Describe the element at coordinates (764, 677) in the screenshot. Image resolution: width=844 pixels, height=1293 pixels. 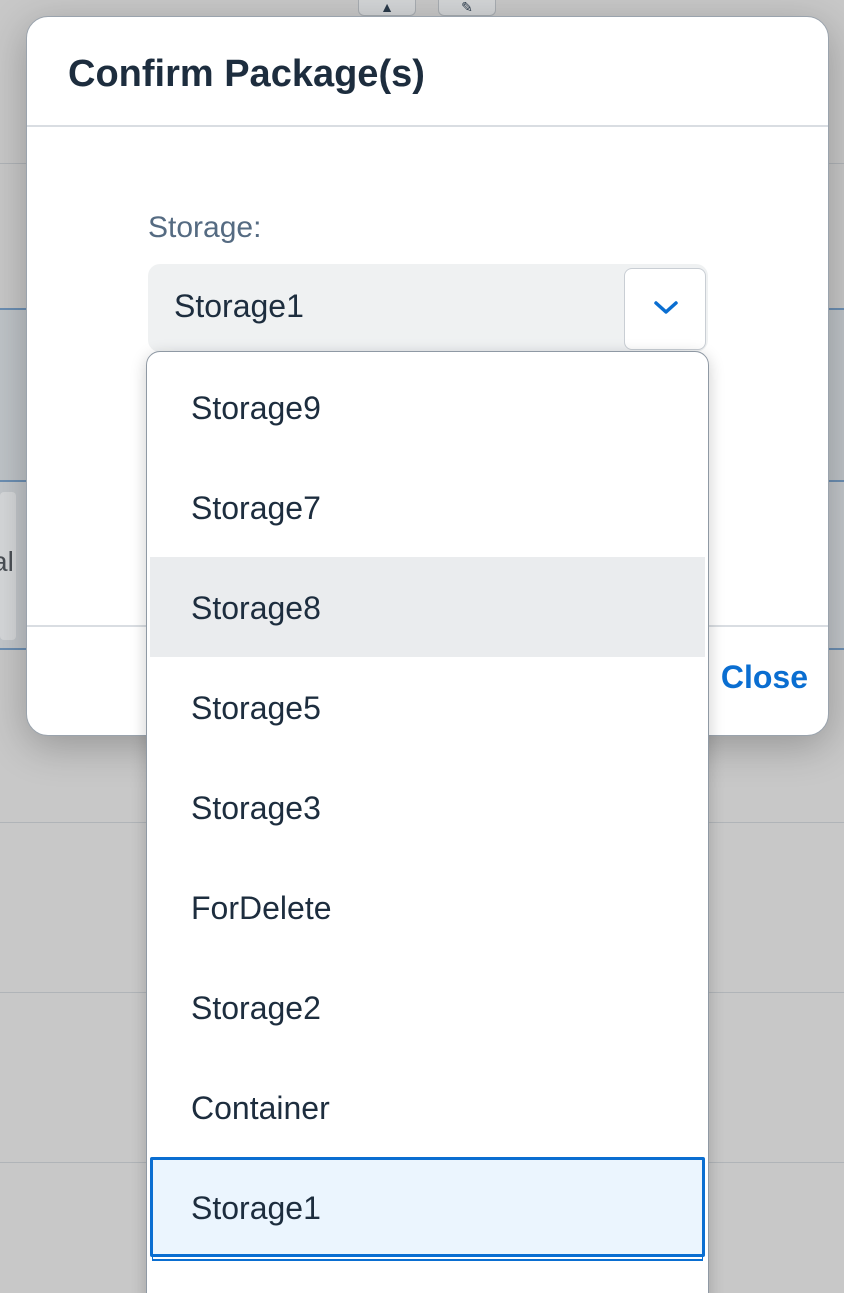
I see `close-button: Close` at that location.